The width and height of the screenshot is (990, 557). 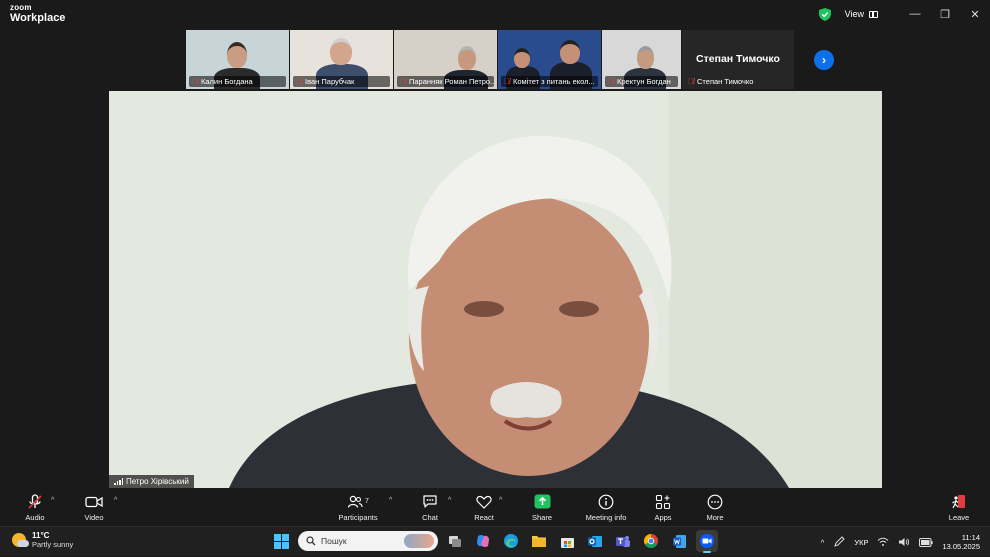 What do you see at coordinates (449, 500) in the screenshot?
I see `chat-options-chevron-icon: ^` at bounding box center [449, 500].